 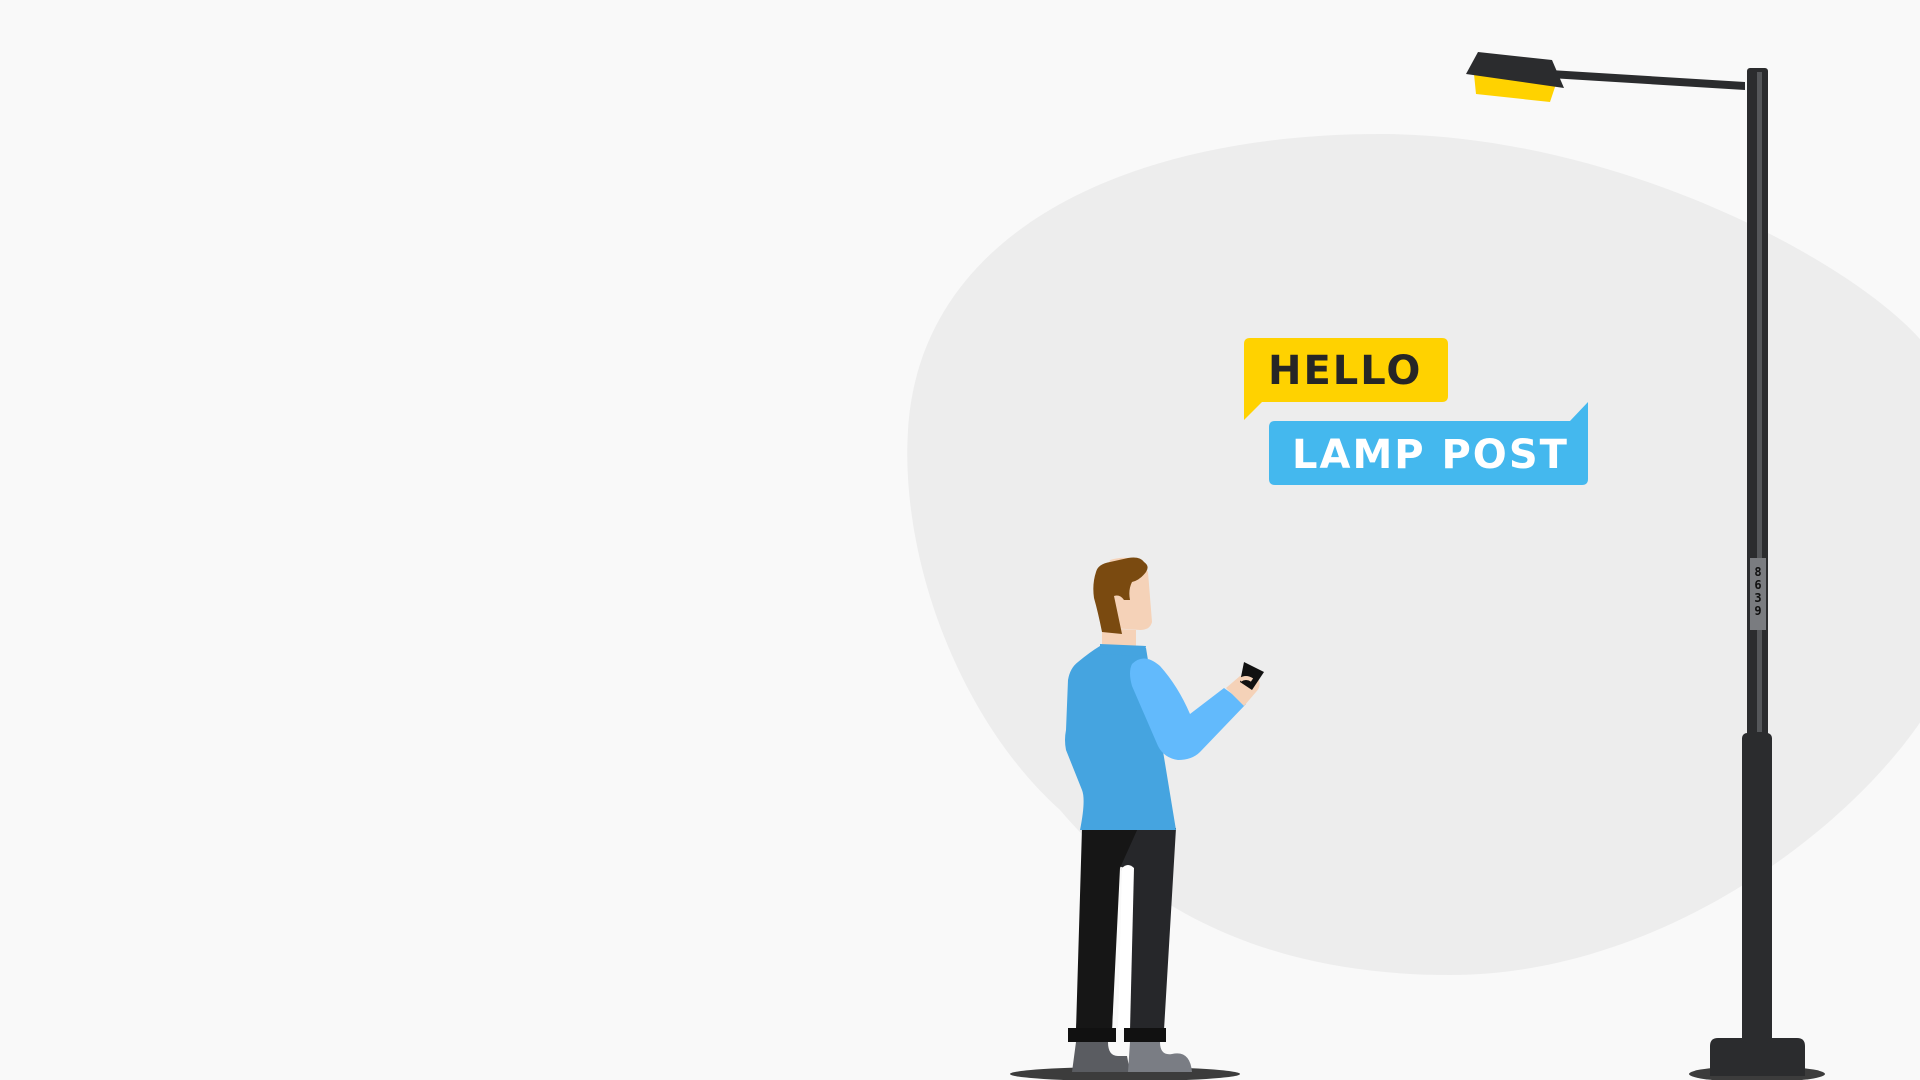 I want to click on left-cuff, so click(x=1092, y=1035).